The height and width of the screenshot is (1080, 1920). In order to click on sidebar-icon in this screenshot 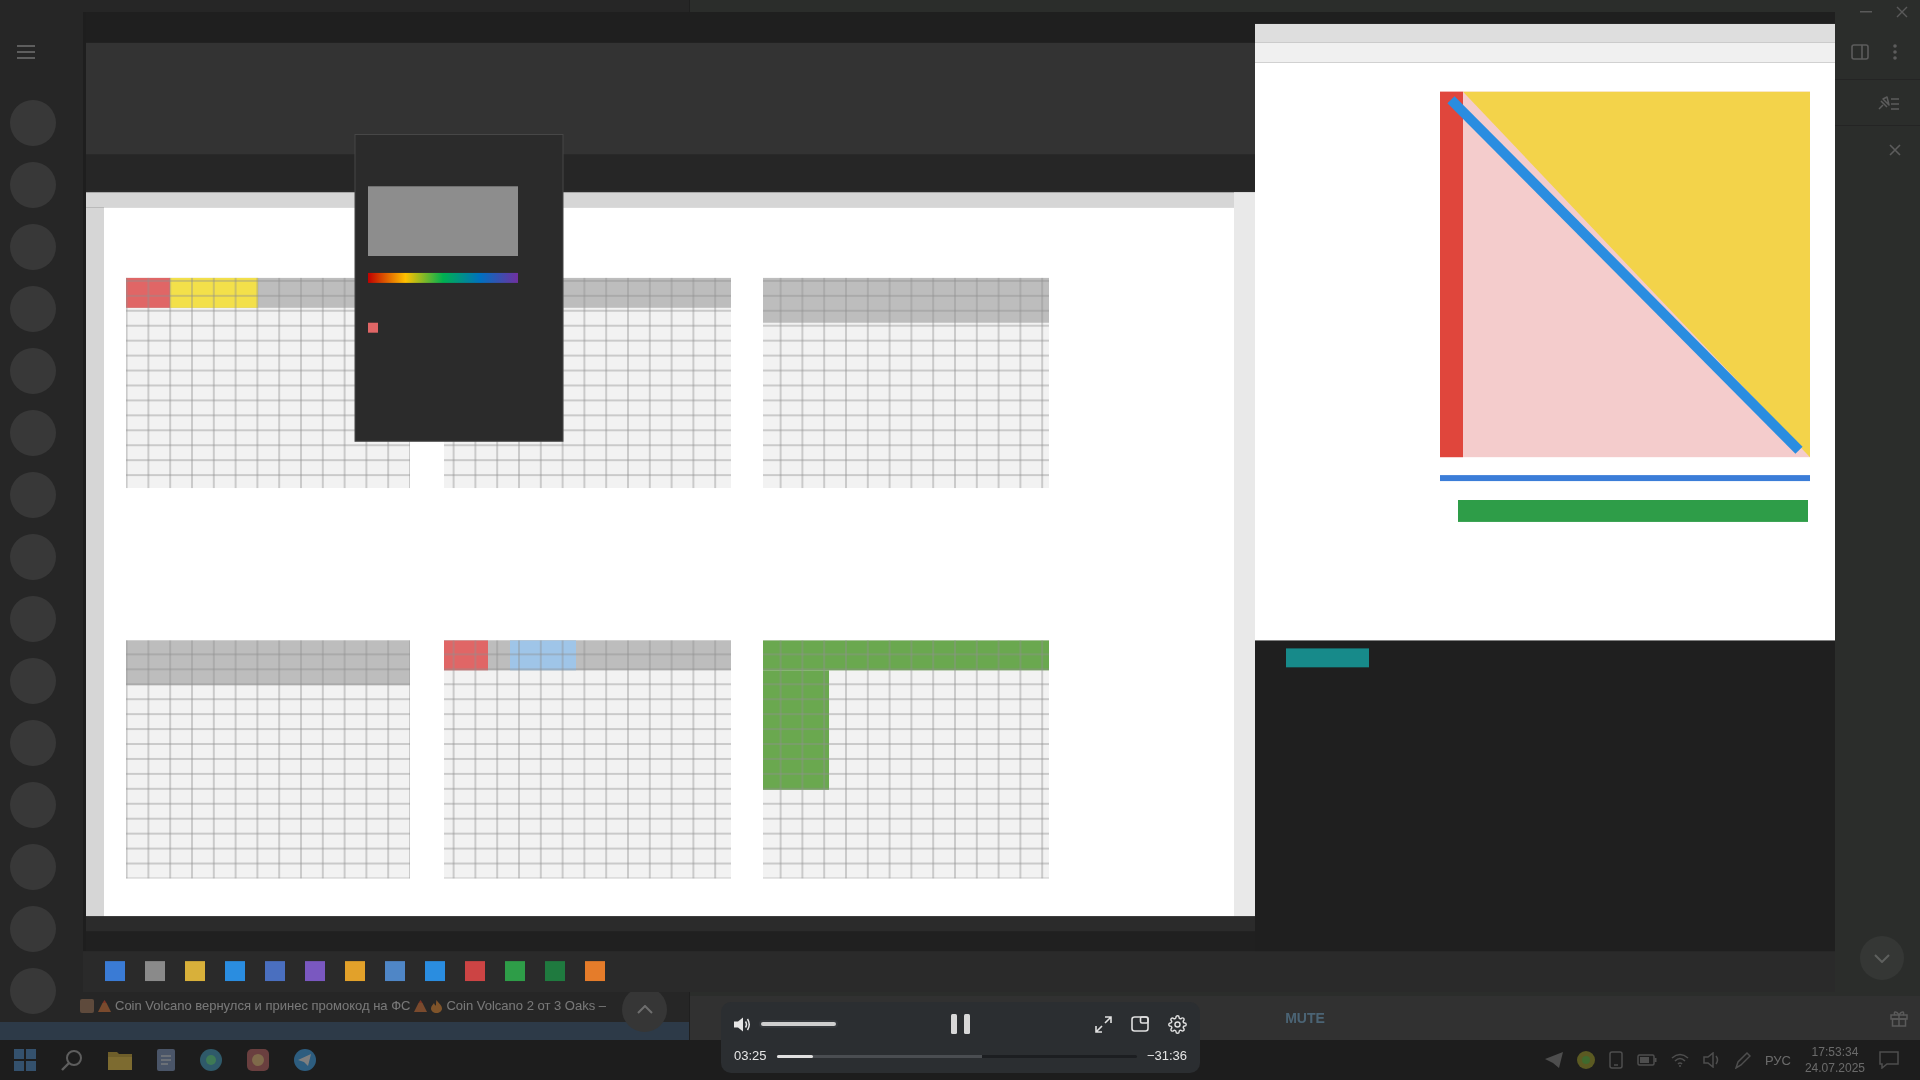, I will do `click(1860, 51)`.